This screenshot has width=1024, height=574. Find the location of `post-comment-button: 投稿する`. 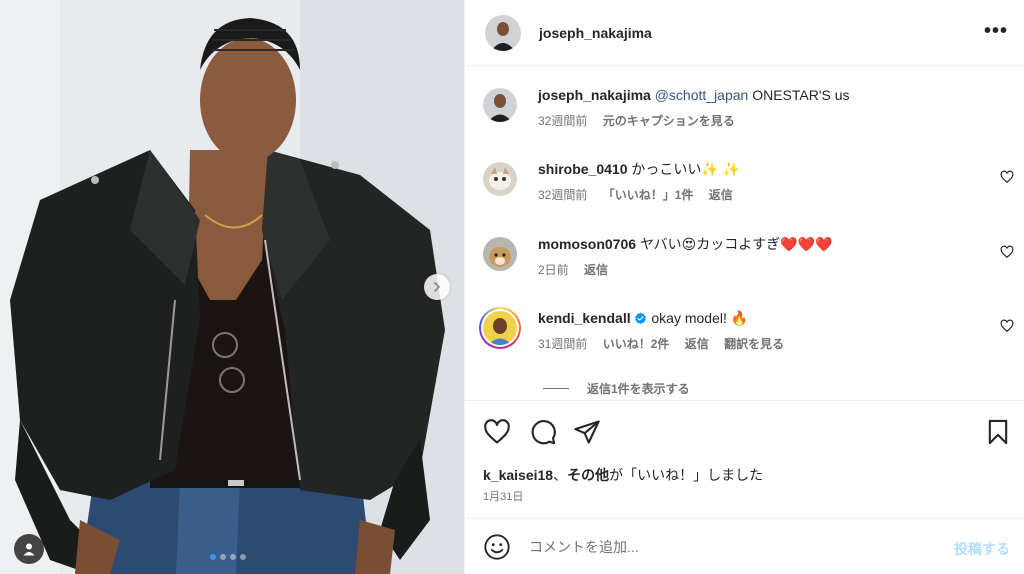

post-comment-button: 投稿する is located at coordinates (982, 549).